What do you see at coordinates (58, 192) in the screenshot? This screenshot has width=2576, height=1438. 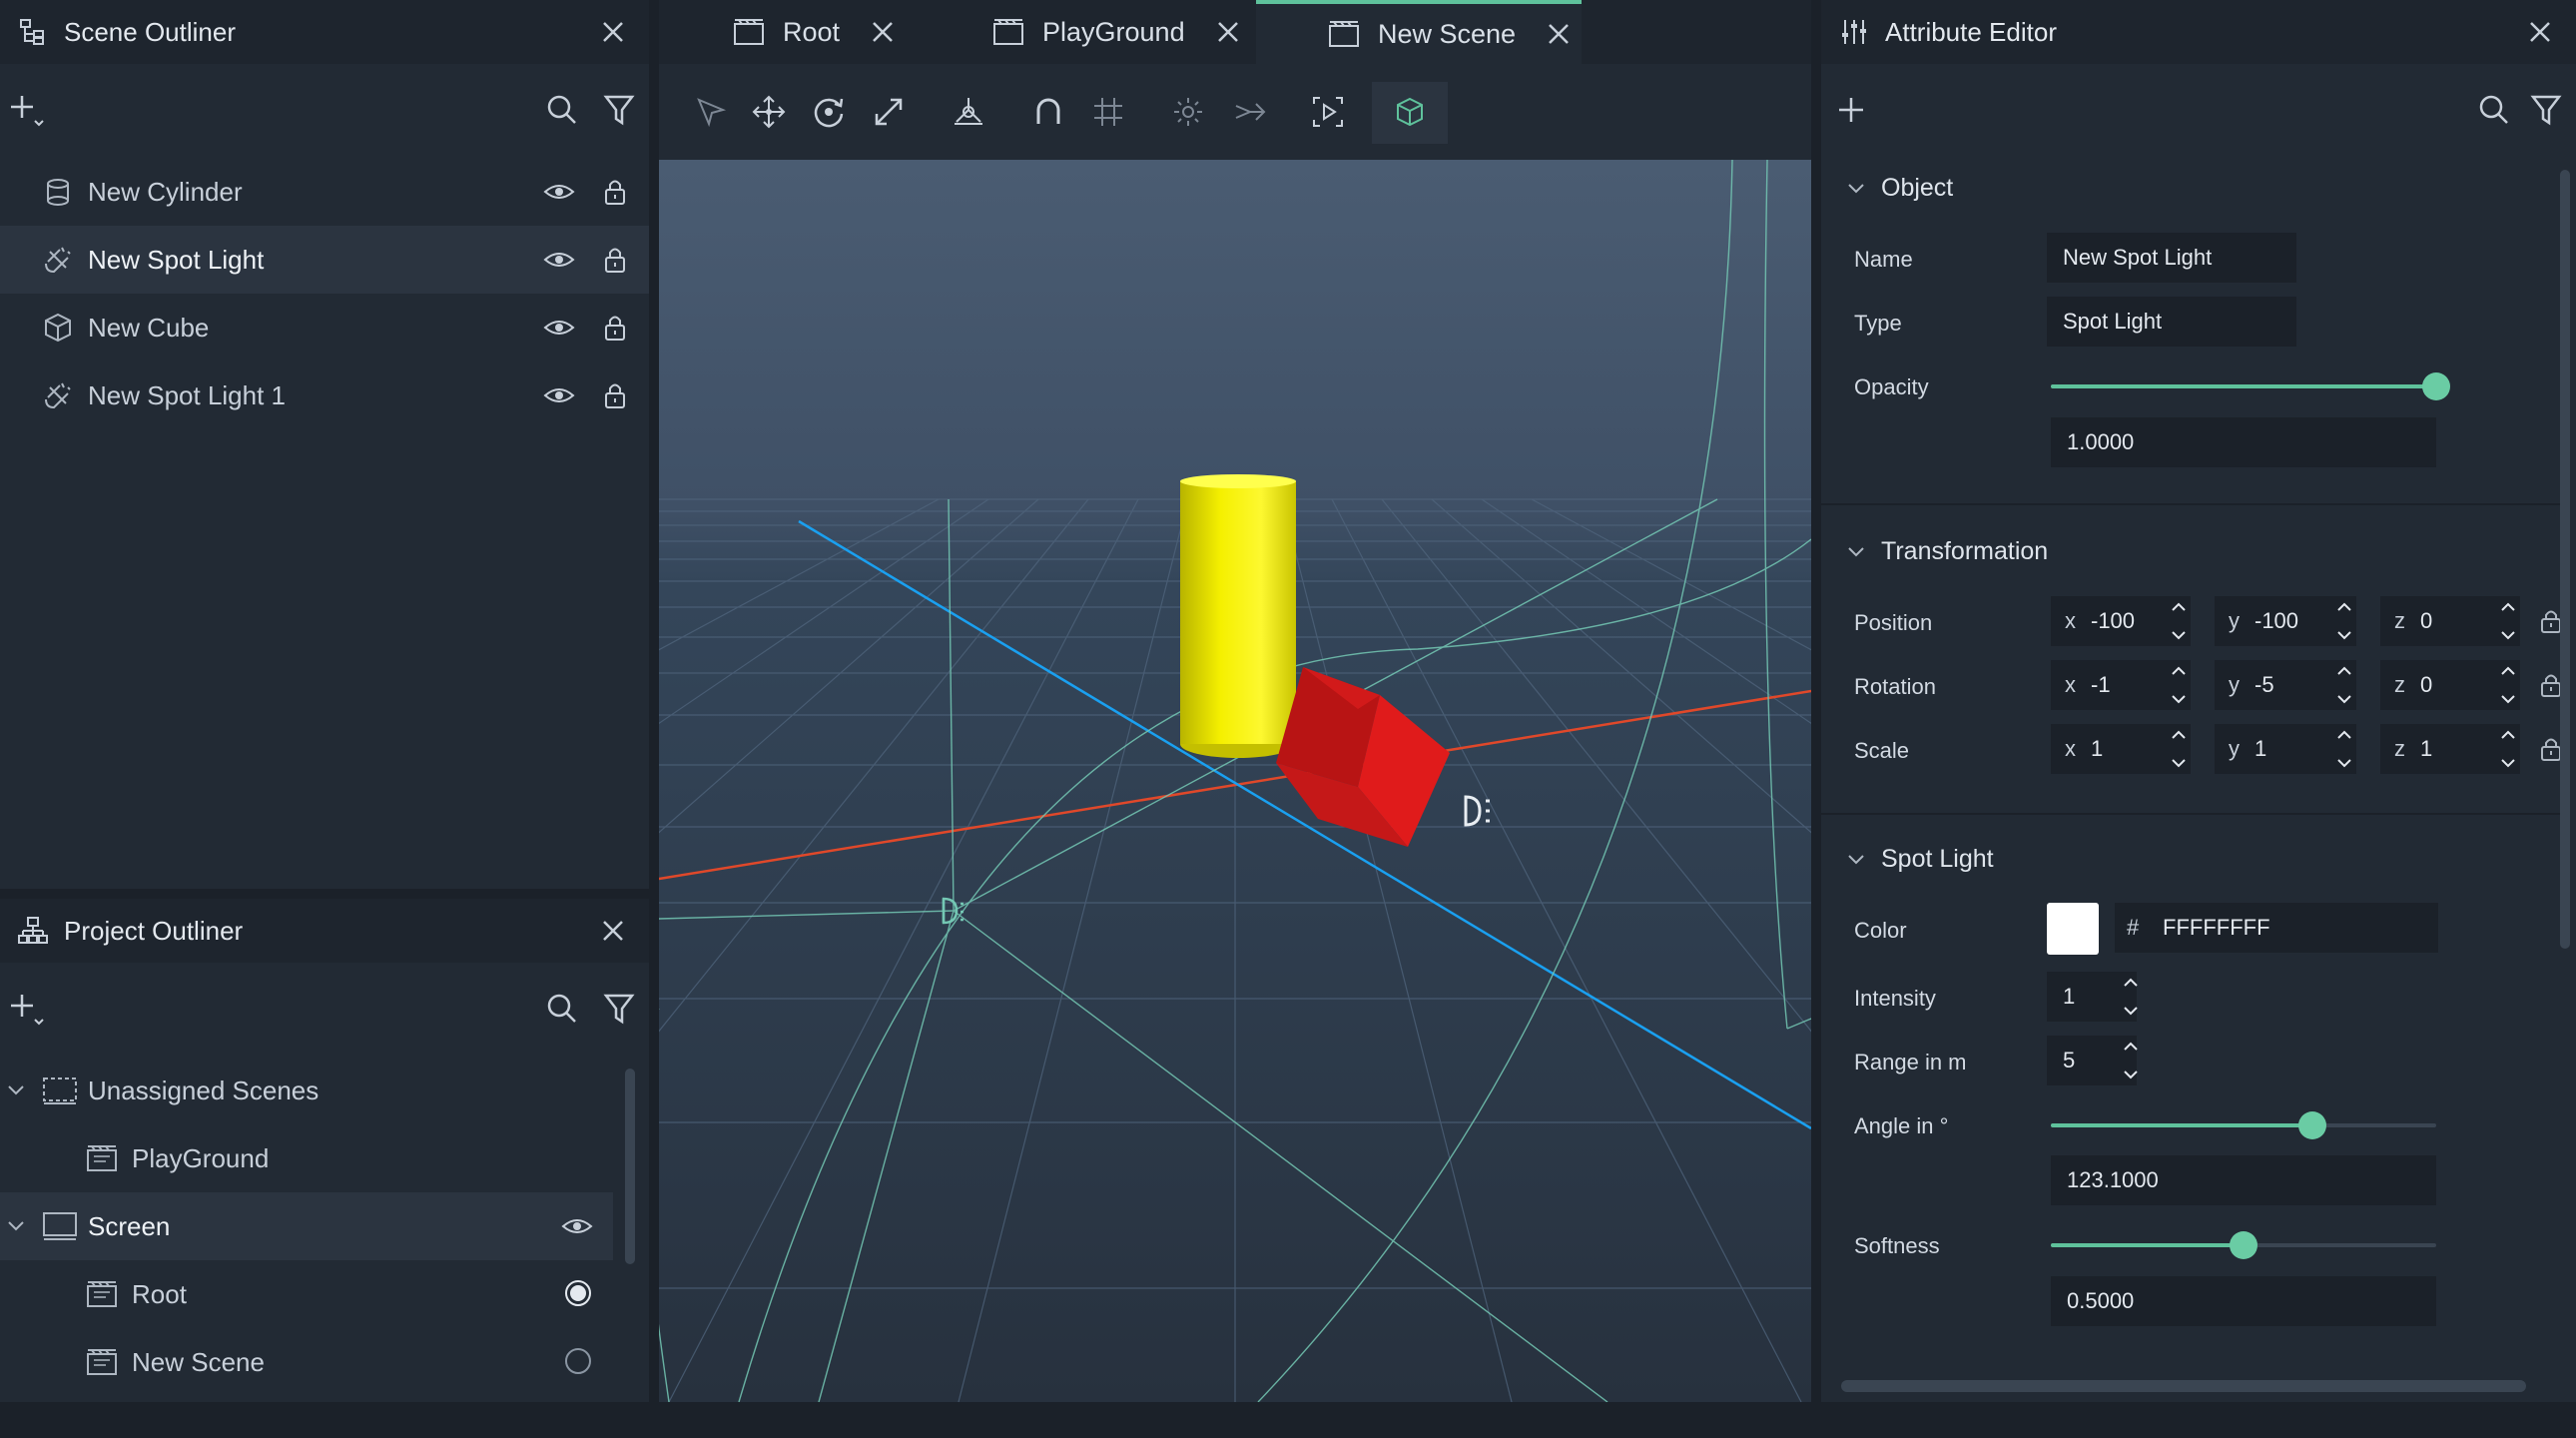 I see `cylinder-icon` at bounding box center [58, 192].